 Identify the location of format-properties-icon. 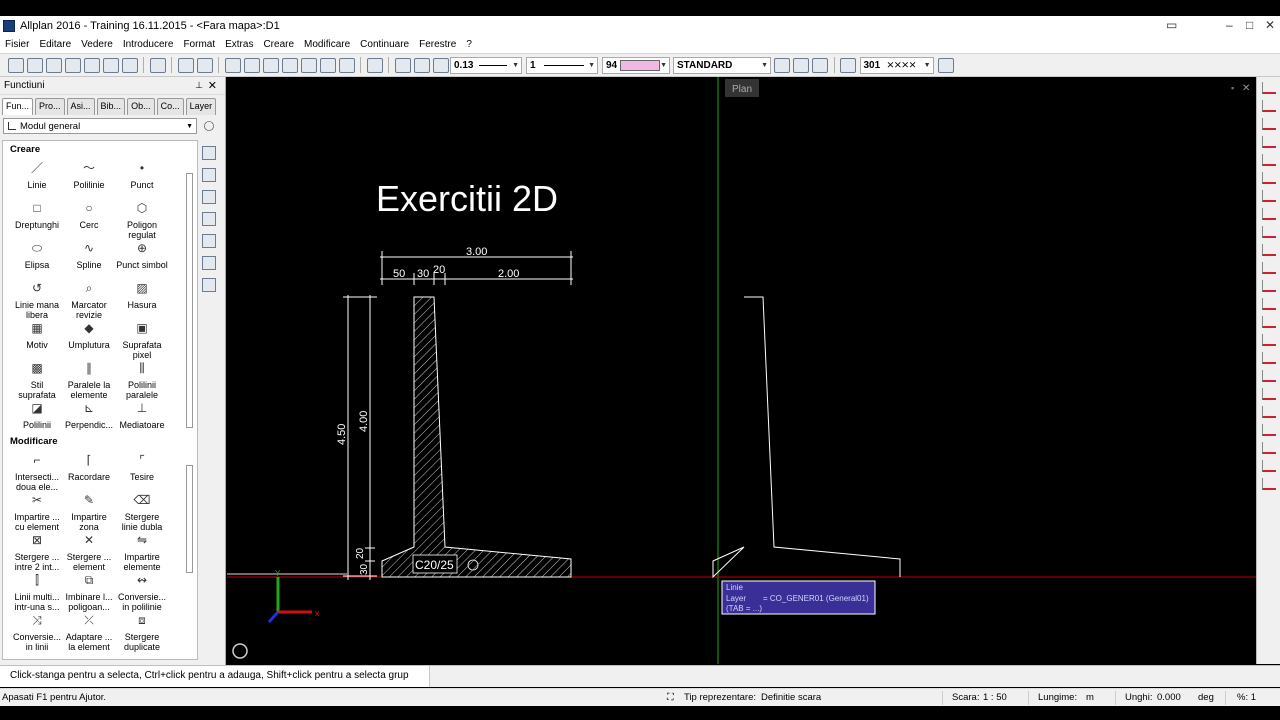
(945, 65).